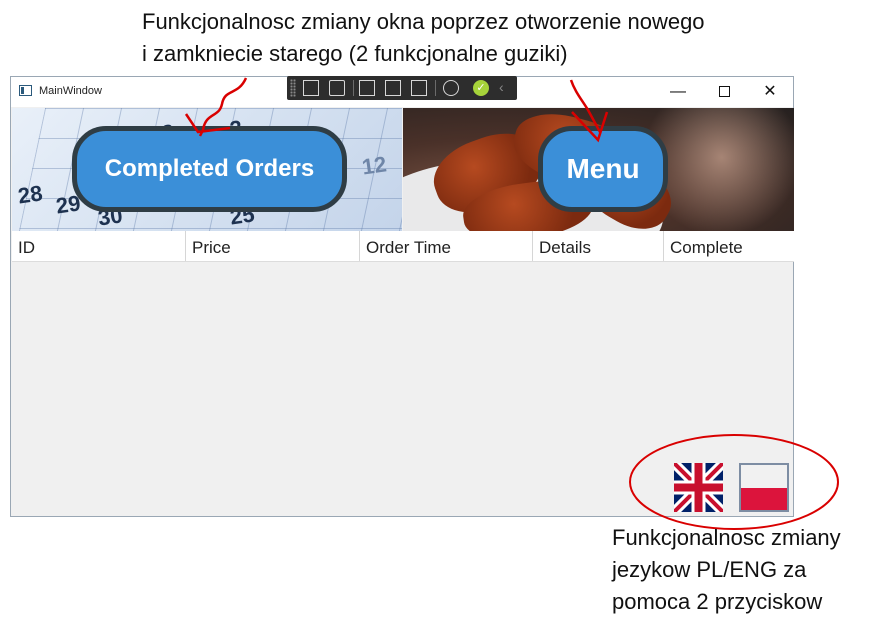 The image size is (871, 622). Describe the element at coordinates (709, 569) in the screenshot. I see `annotation-line: jezykow PL/ENG za` at that location.